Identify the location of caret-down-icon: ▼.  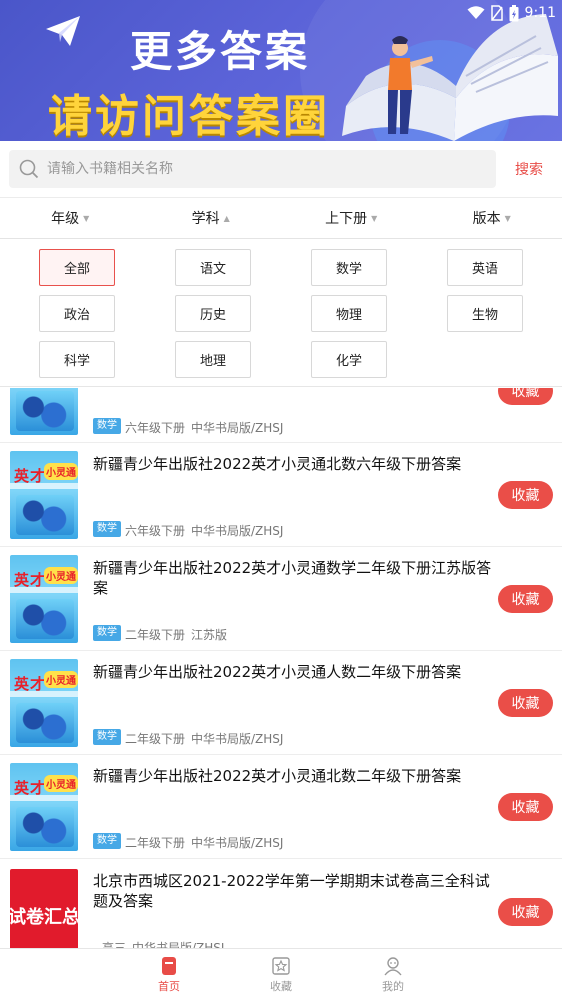
(374, 218).